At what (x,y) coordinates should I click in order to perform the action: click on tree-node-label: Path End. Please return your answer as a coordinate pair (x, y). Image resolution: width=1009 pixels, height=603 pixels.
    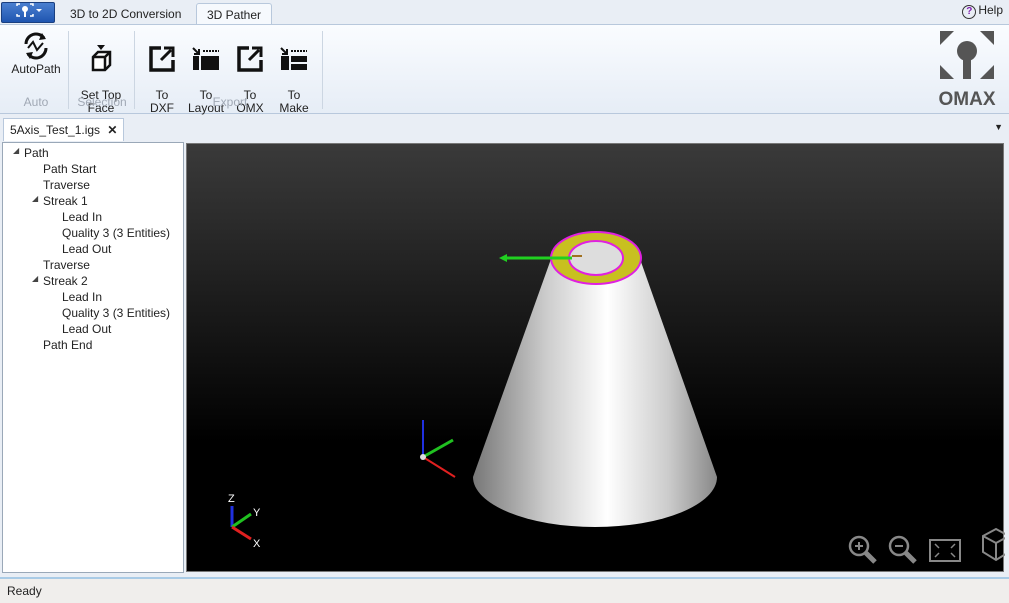
    Looking at the image, I should click on (68, 345).